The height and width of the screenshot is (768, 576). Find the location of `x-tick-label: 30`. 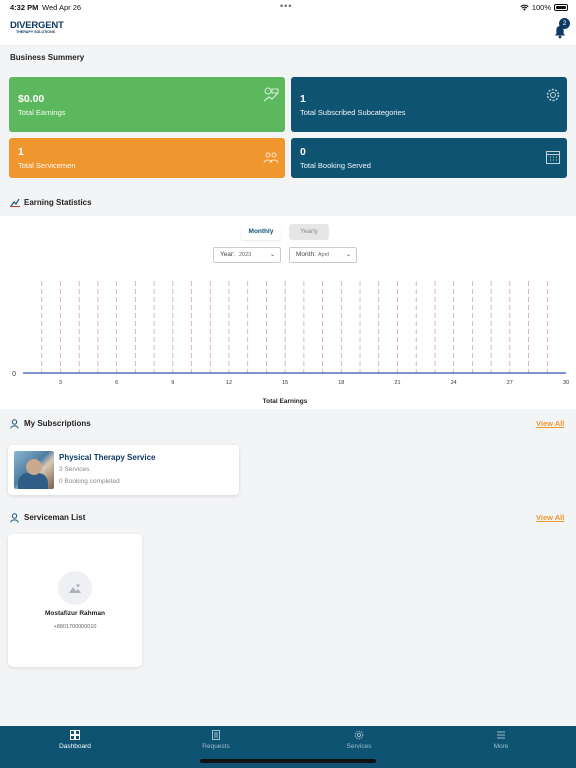

x-tick-label: 30 is located at coordinates (566, 383).